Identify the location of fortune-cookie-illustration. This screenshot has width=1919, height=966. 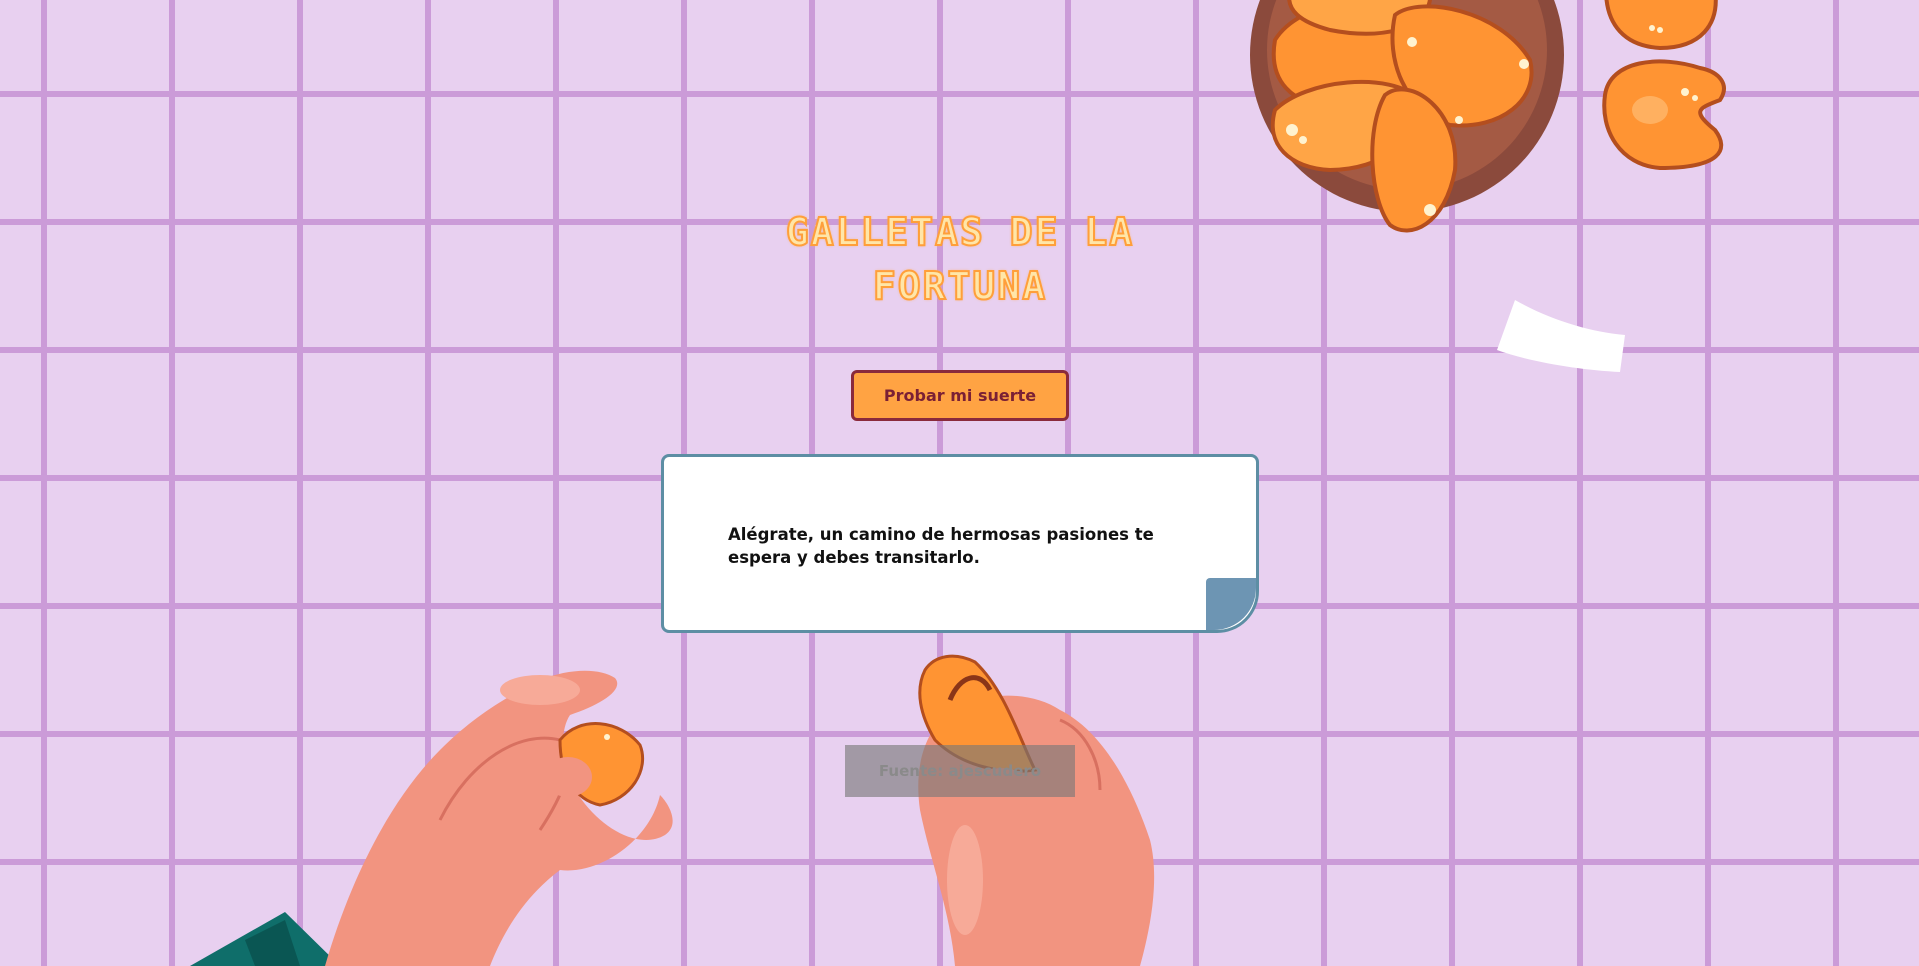
(1664, 85).